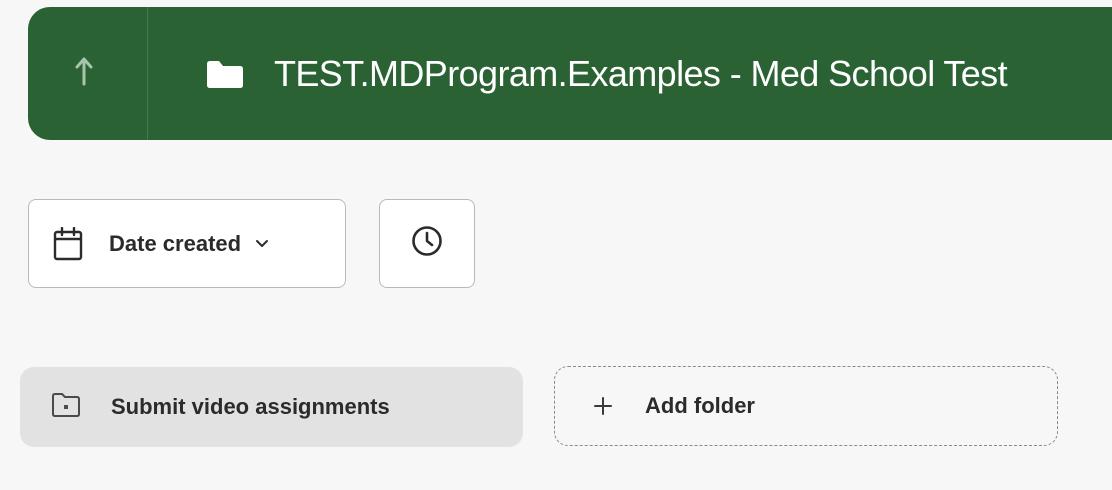 This screenshot has height=490, width=1112. I want to click on add-folder-button: Add folder, so click(806, 406).